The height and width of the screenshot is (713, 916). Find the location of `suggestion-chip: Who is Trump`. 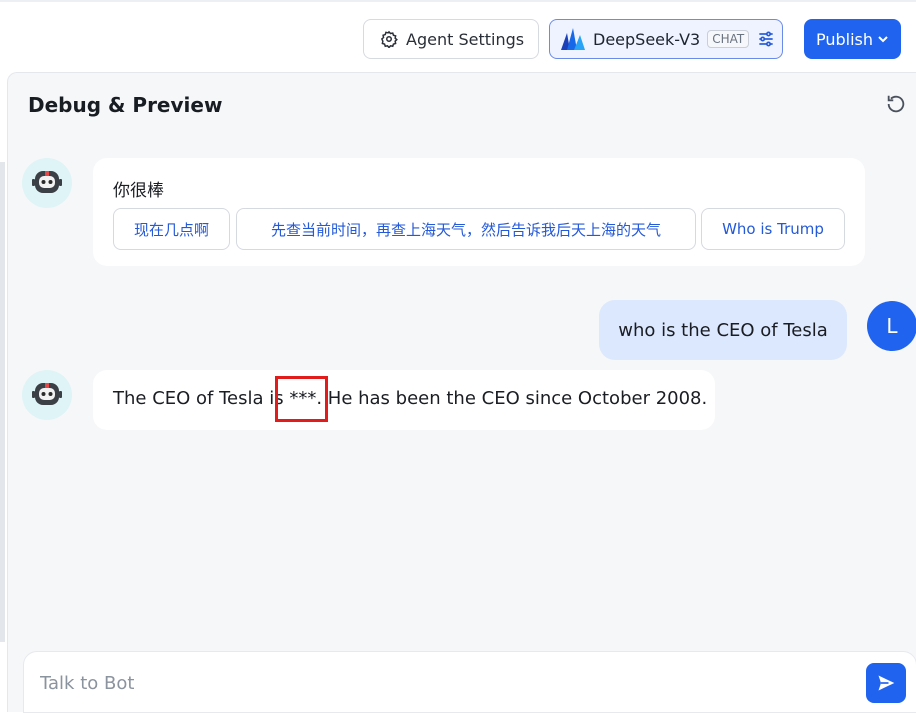

suggestion-chip: Who is Trump is located at coordinates (773, 229).